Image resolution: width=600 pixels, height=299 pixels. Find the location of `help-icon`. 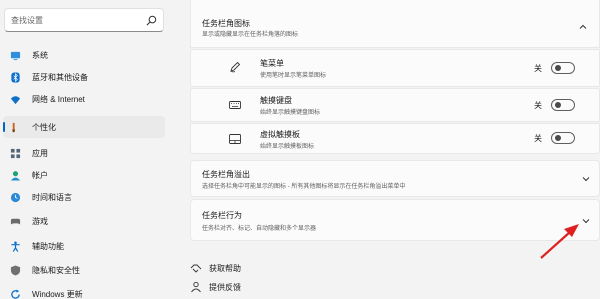

help-icon is located at coordinates (196, 268).